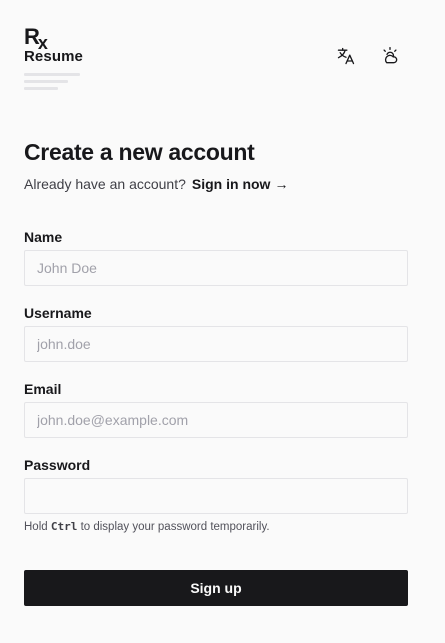 The image size is (445, 643). What do you see at coordinates (32, 36) in the screenshot?
I see `logo-mark-r: R` at bounding box center [32, 36].